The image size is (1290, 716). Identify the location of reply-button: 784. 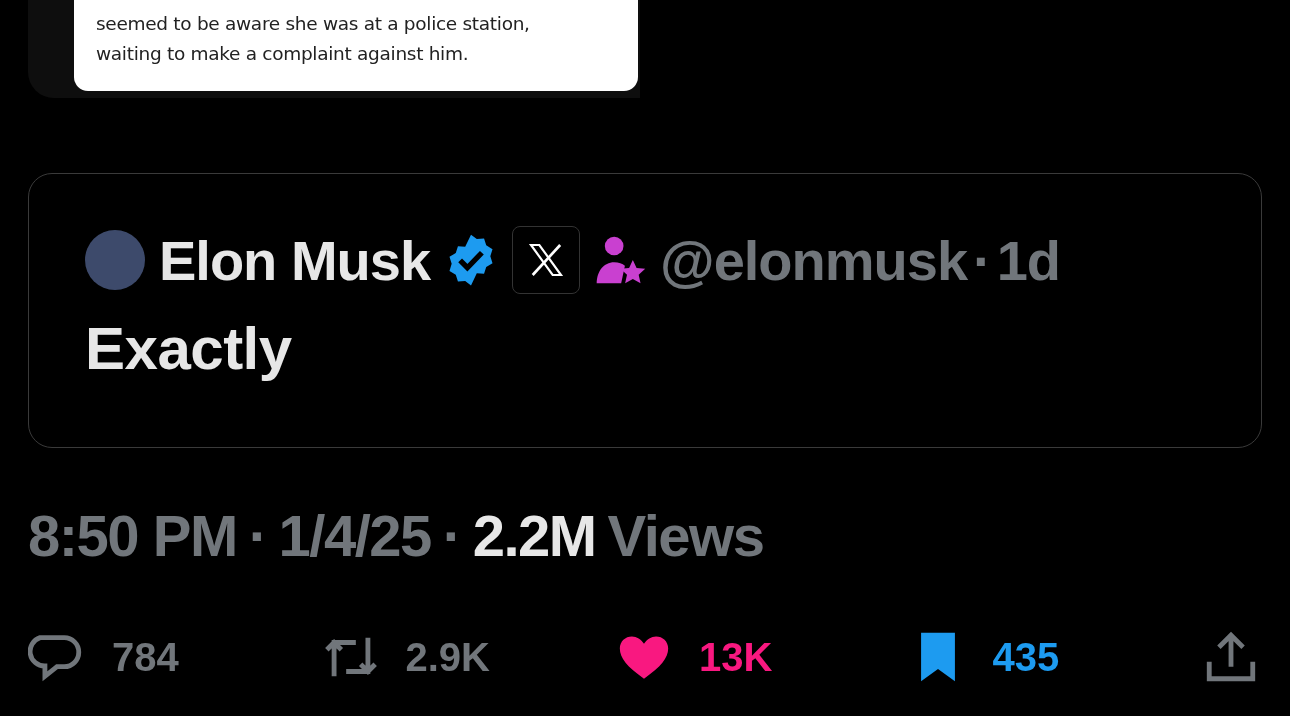
(143, 657).